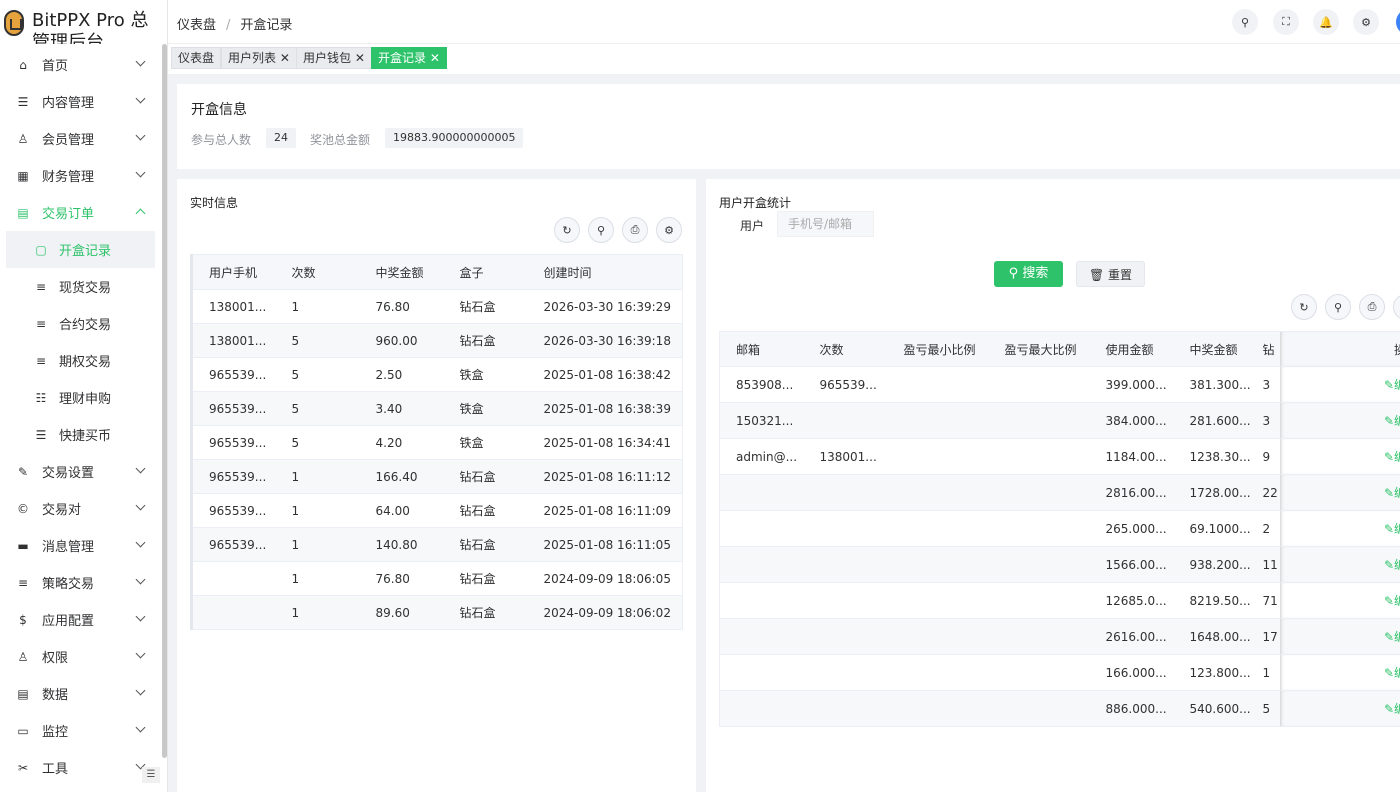 This screenshot has width=1400, height=792. I want to click on sidebar-subitem: ≡ 现货交易, so click(80, 286).